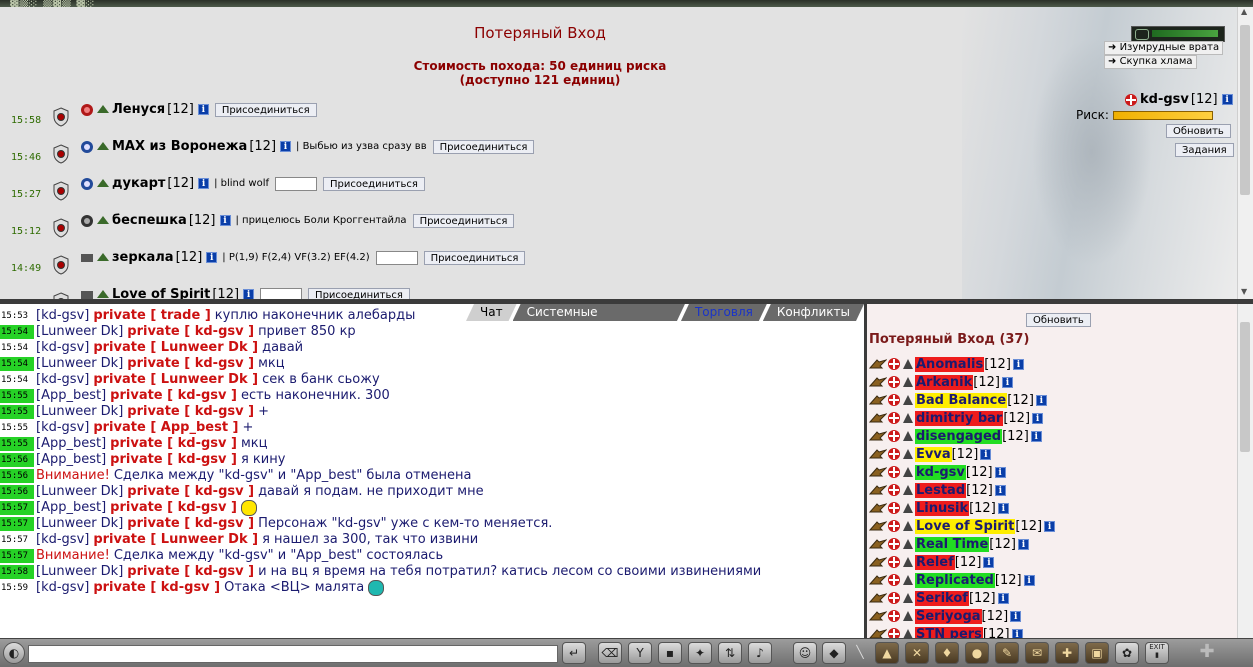  Describe the element at coordinates (942, 508) in the screenshot. I see `player-name: Linusik` at that location.